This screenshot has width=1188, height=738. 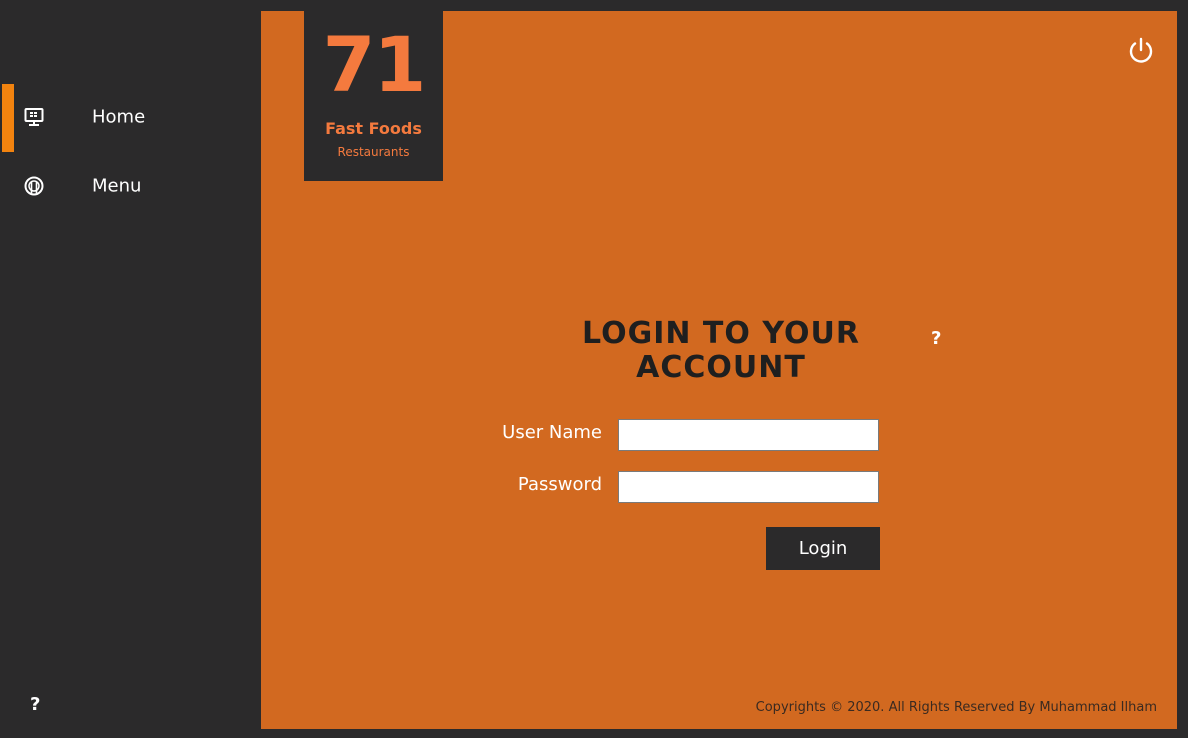 What do you see at coordinates (8, 118) in the screenshot?
I see `active-indicator` at bounding box center [8, 118].